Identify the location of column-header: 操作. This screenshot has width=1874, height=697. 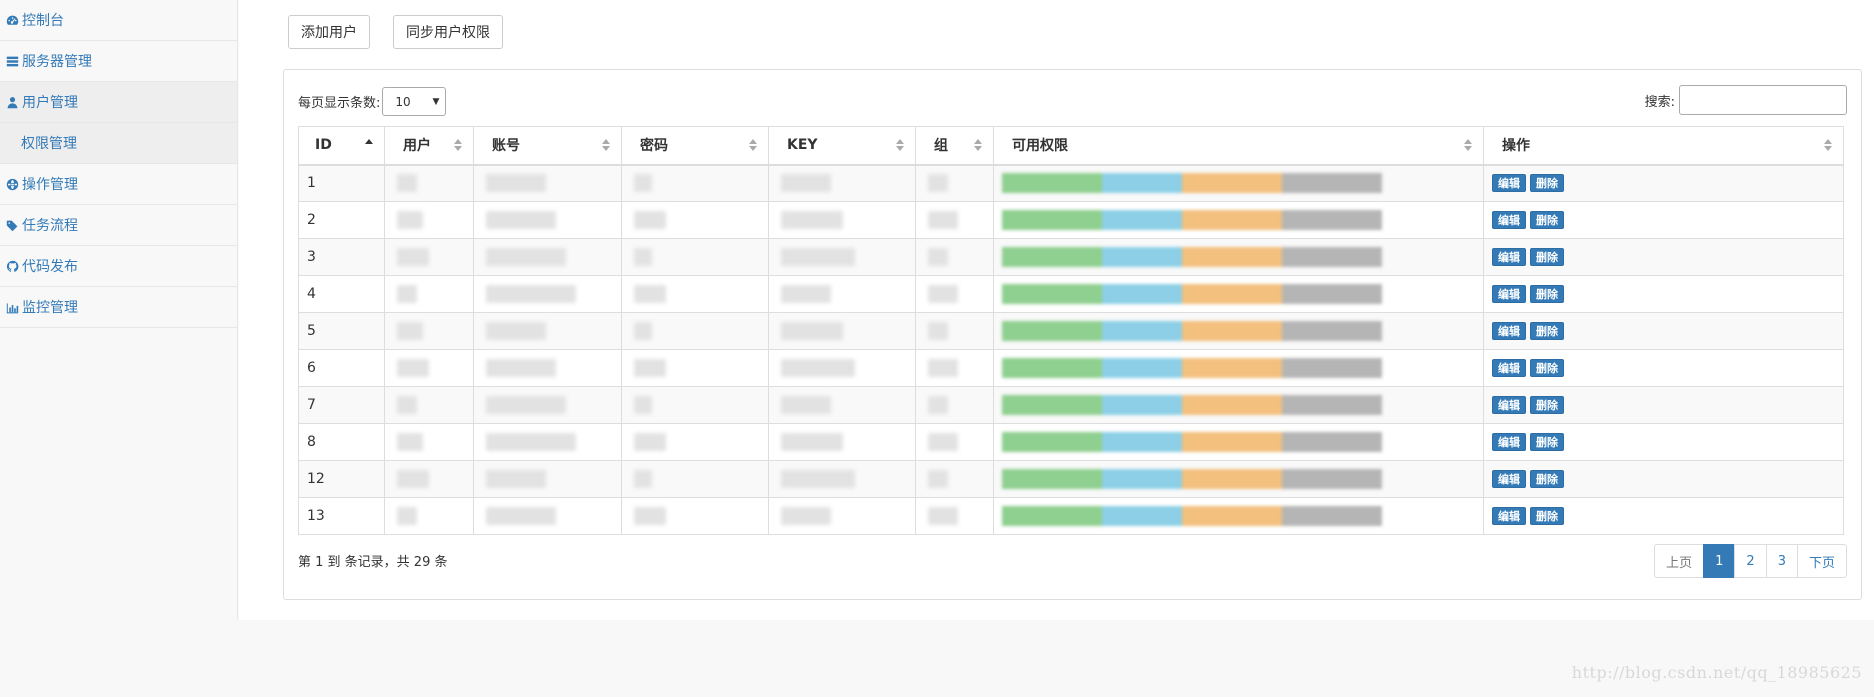
(1663, 146).